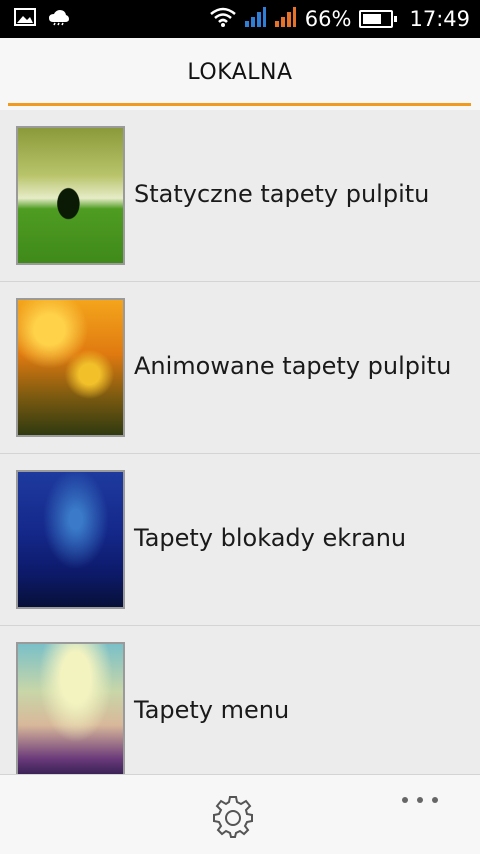  I want to click on app-header: LOKALNA, so click(240, 74).